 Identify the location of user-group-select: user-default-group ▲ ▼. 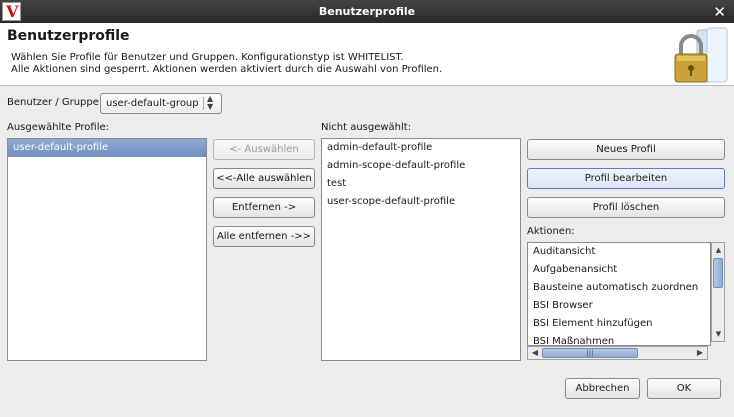
(161, 103).